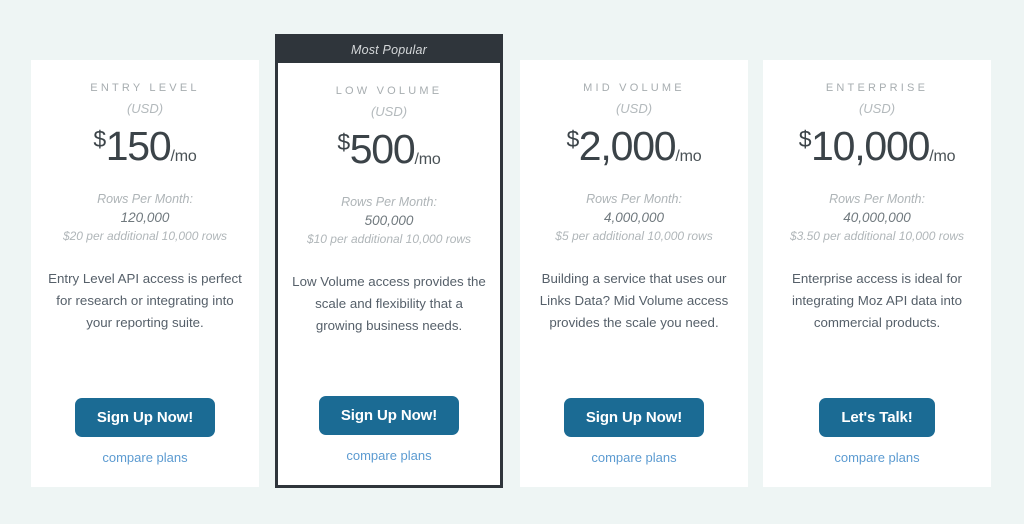 This screenshot has height=524, width=1024. What do you see at coordinates (389, 220) in the screenshot?
I see `rows-per-month-value: 500,000` at bounding box center [389, 220].